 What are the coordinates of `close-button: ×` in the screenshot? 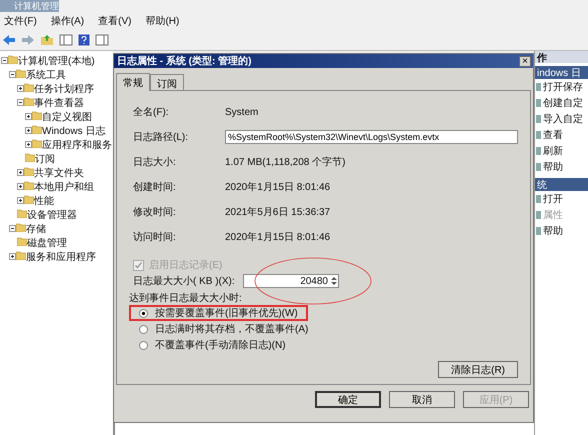 It's located at (525, 61).